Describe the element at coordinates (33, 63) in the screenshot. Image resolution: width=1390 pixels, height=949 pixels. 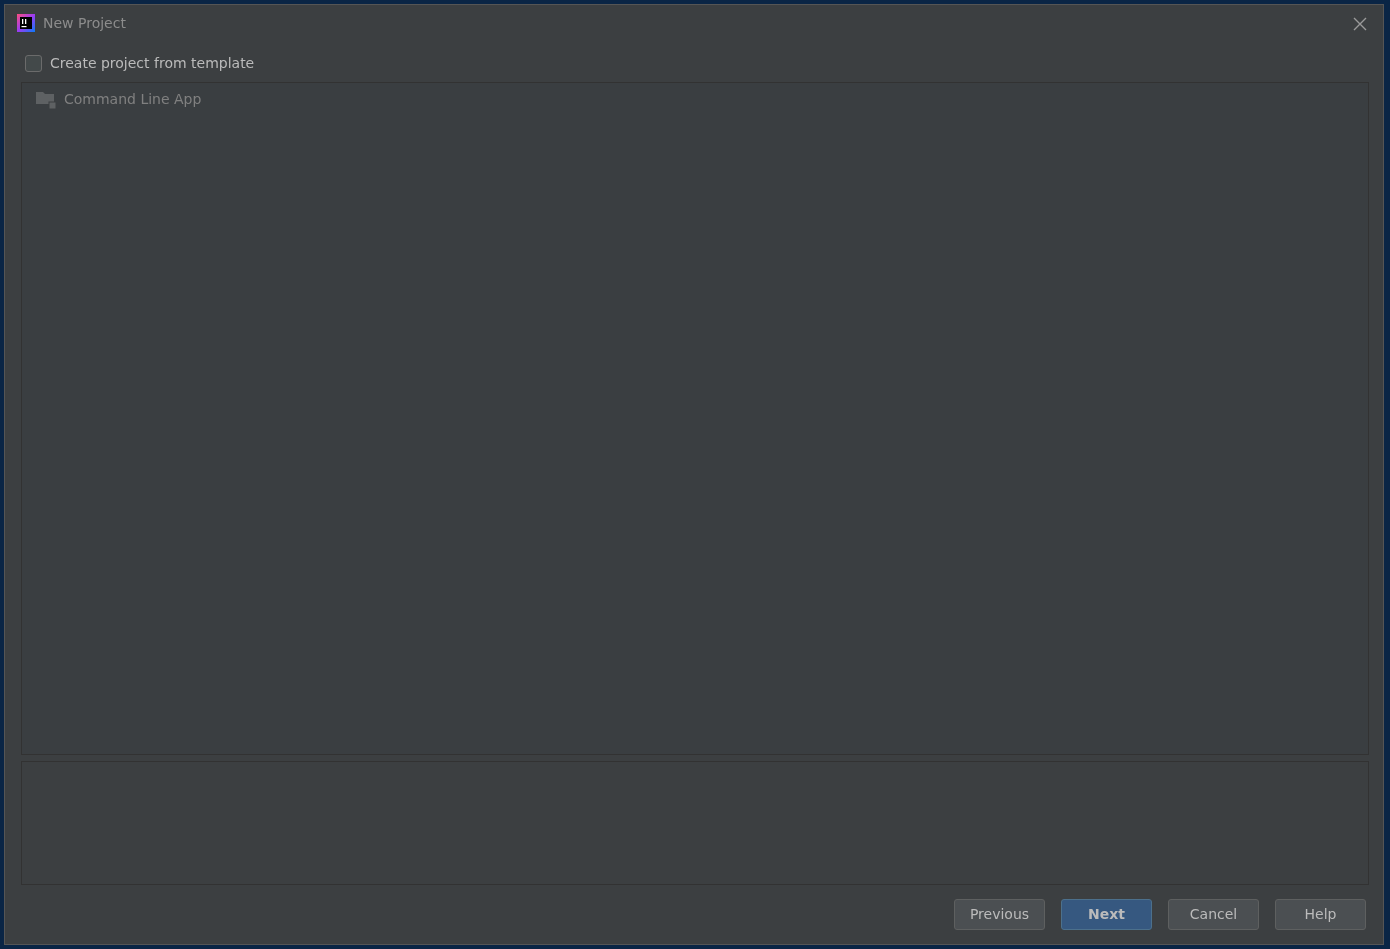
I see `checkbox` at that location.